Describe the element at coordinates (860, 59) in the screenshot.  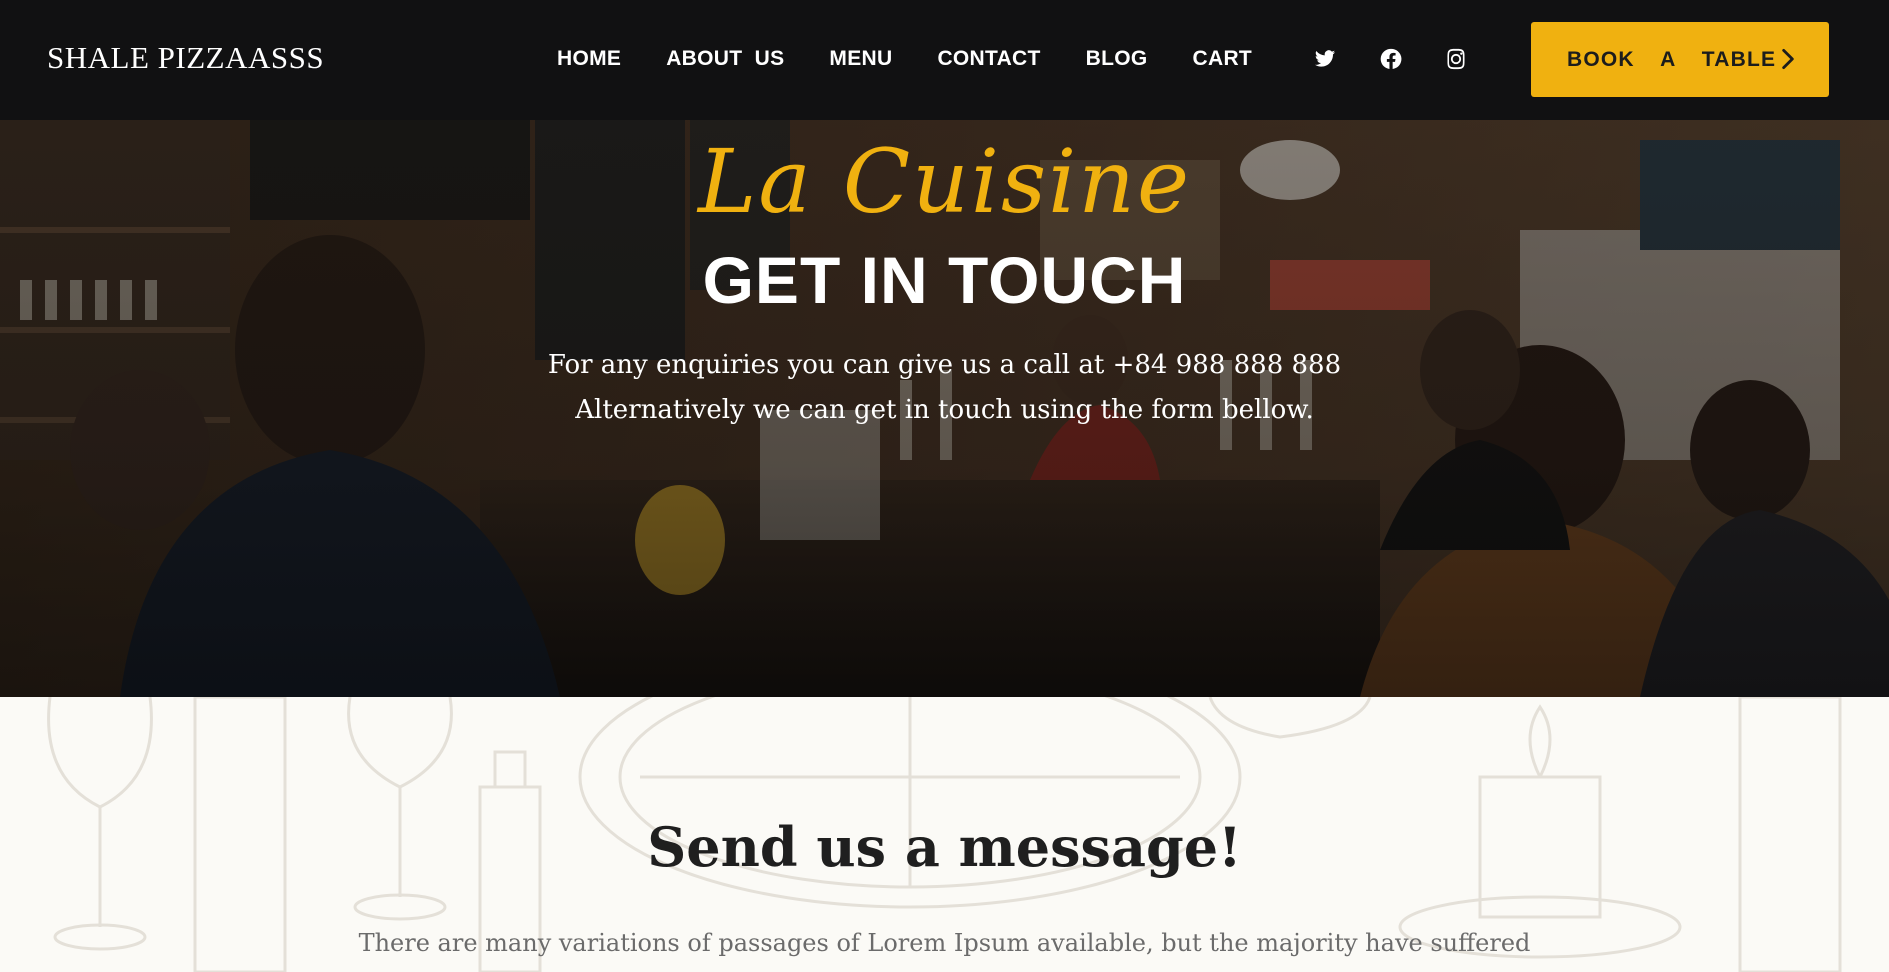
I see `nav-link-menu: MENU` at that location.